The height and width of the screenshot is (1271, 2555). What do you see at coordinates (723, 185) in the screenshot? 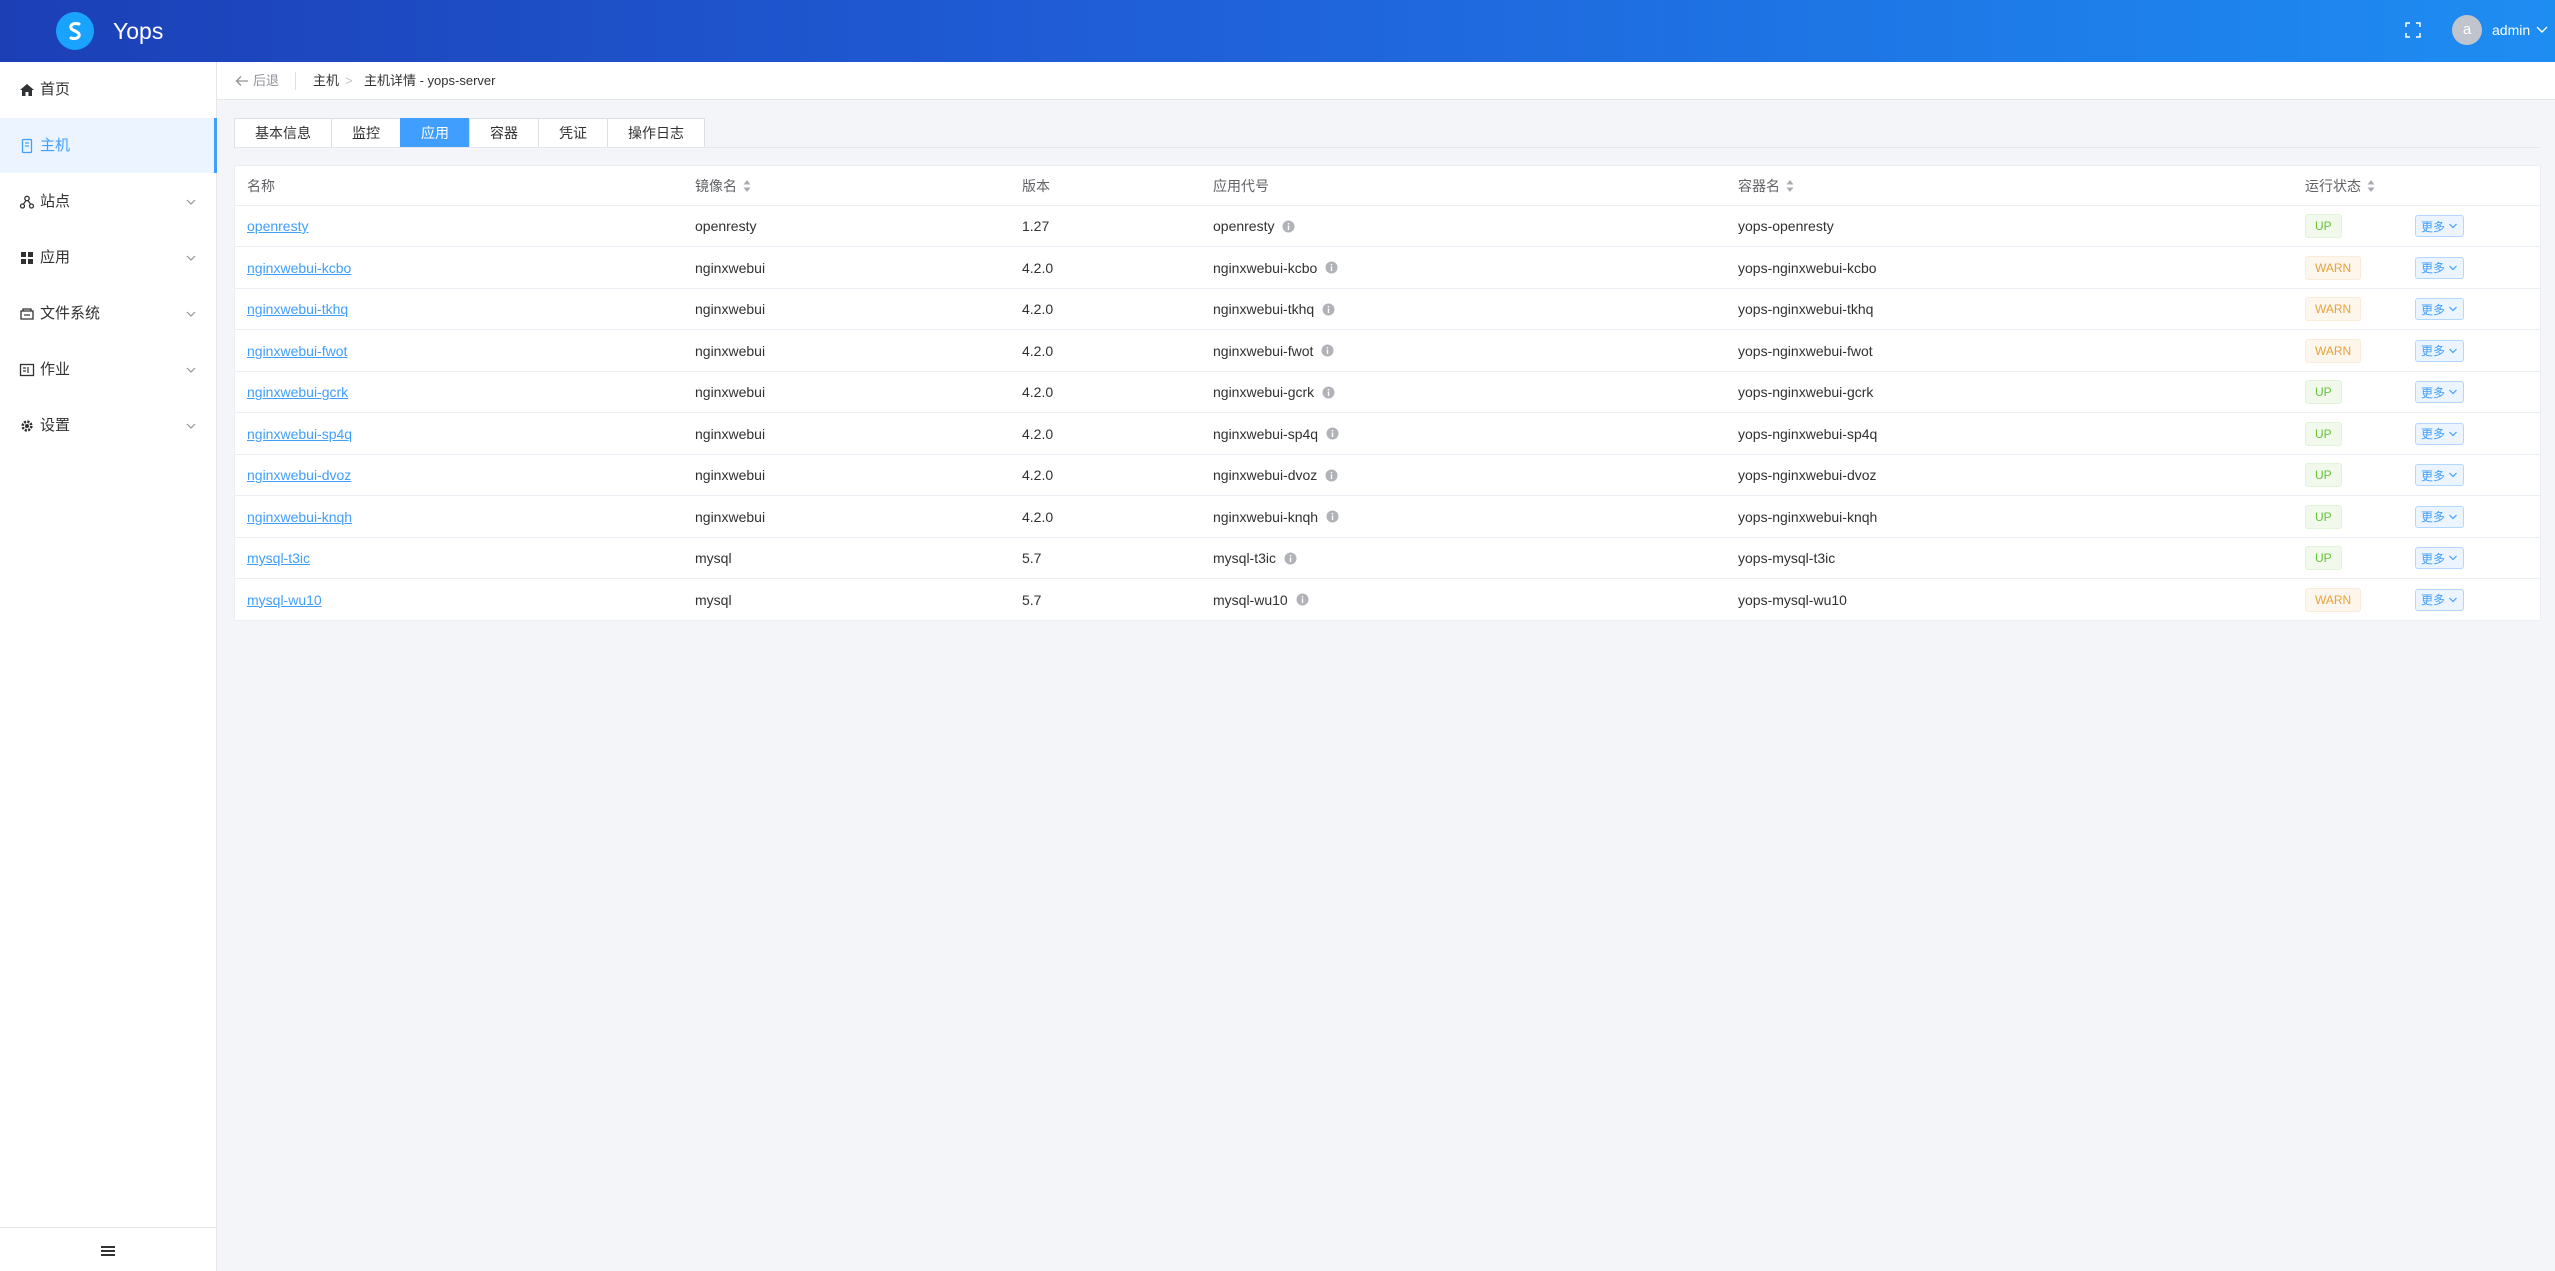
I see `column-header-image: 镜像名` at bounding box center [723, 185].